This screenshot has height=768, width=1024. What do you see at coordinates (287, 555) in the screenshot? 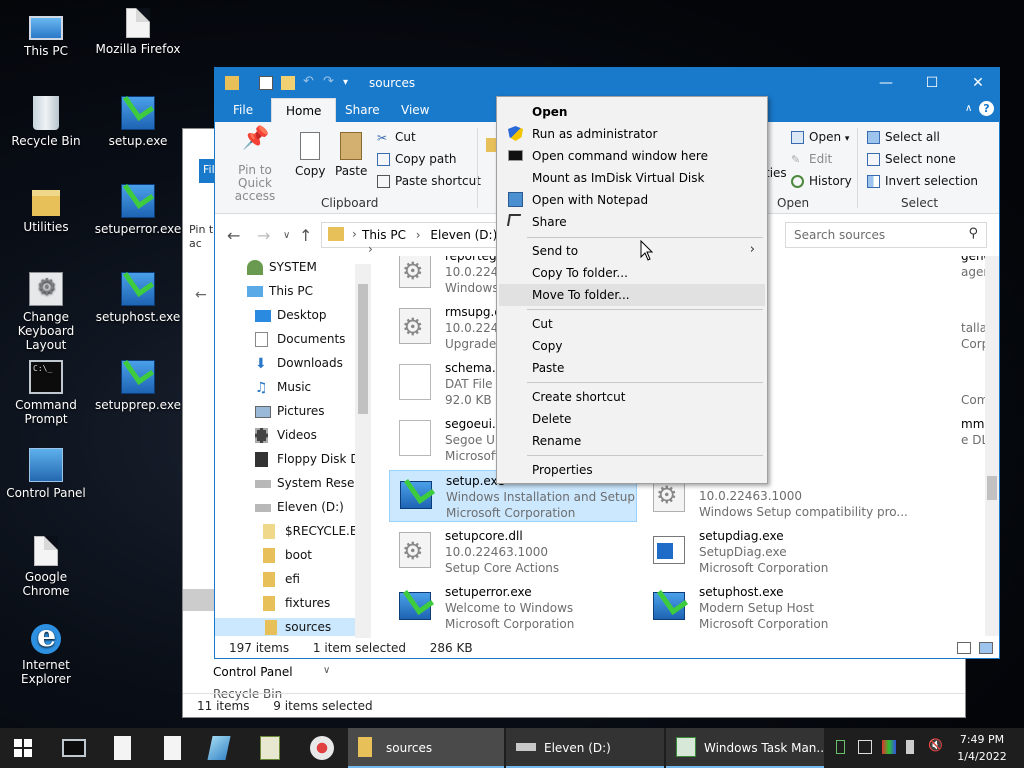
I see `nav-item-boot: boot` at bounding box center [287, 555].